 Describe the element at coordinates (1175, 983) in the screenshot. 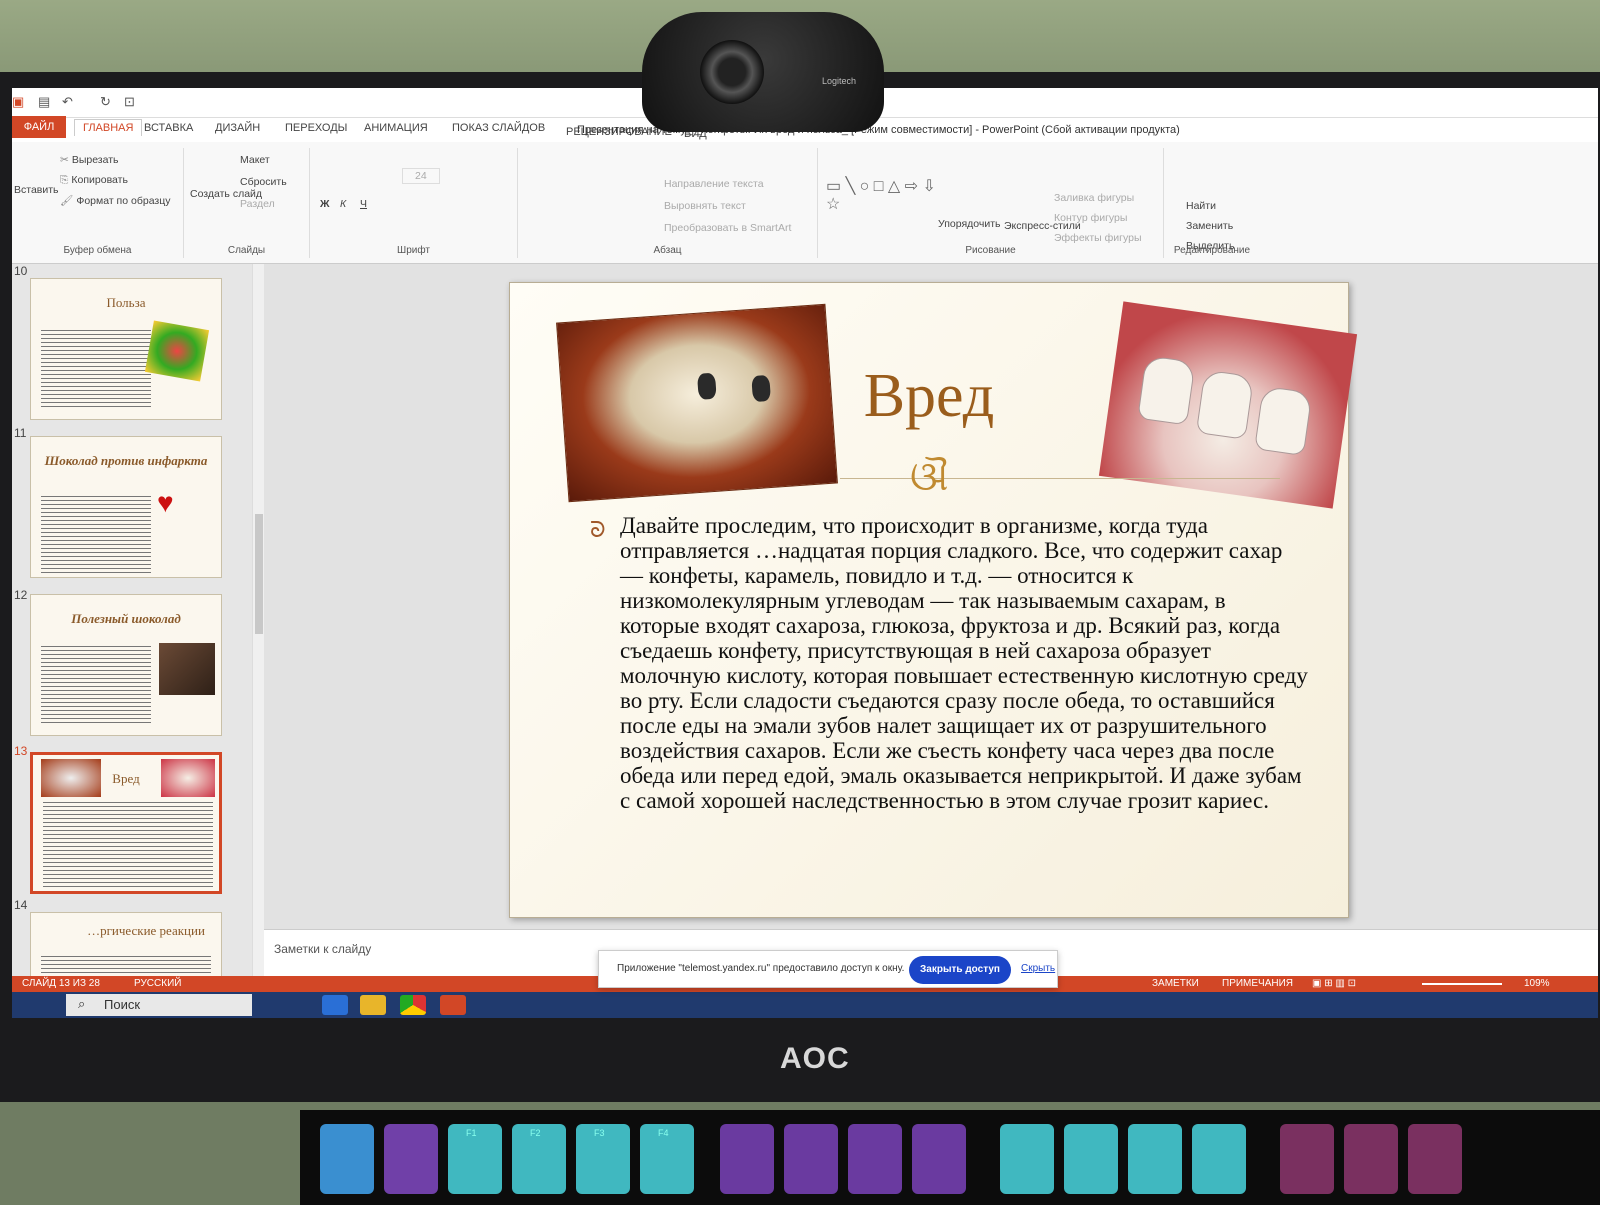

I see `notes-toggle: ЗАМЕТКИ` at that location.